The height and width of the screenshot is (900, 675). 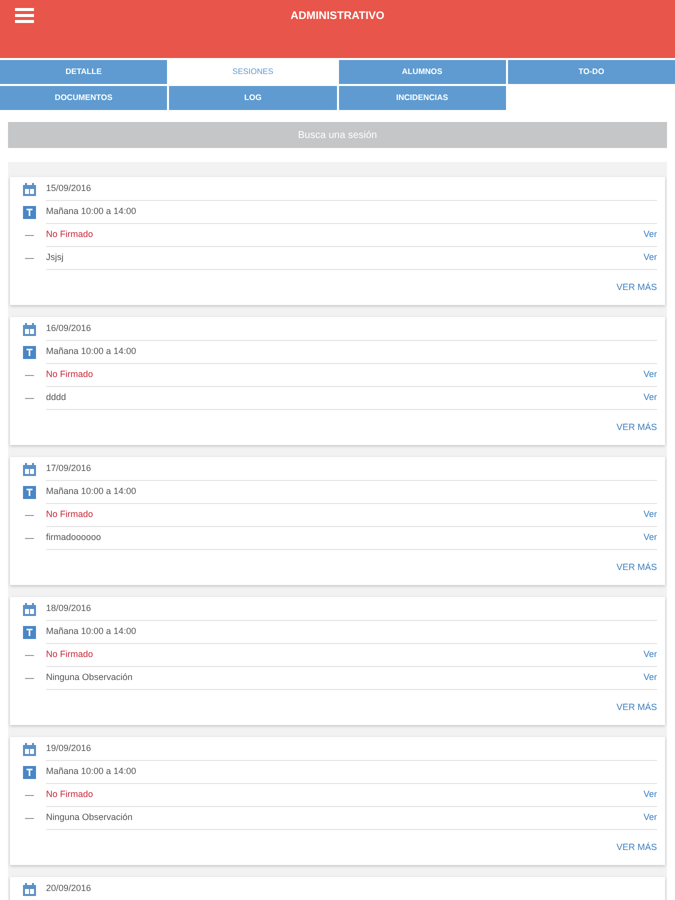 I want to click on row-text: 20/09/2016, so click(x=69, y=889).